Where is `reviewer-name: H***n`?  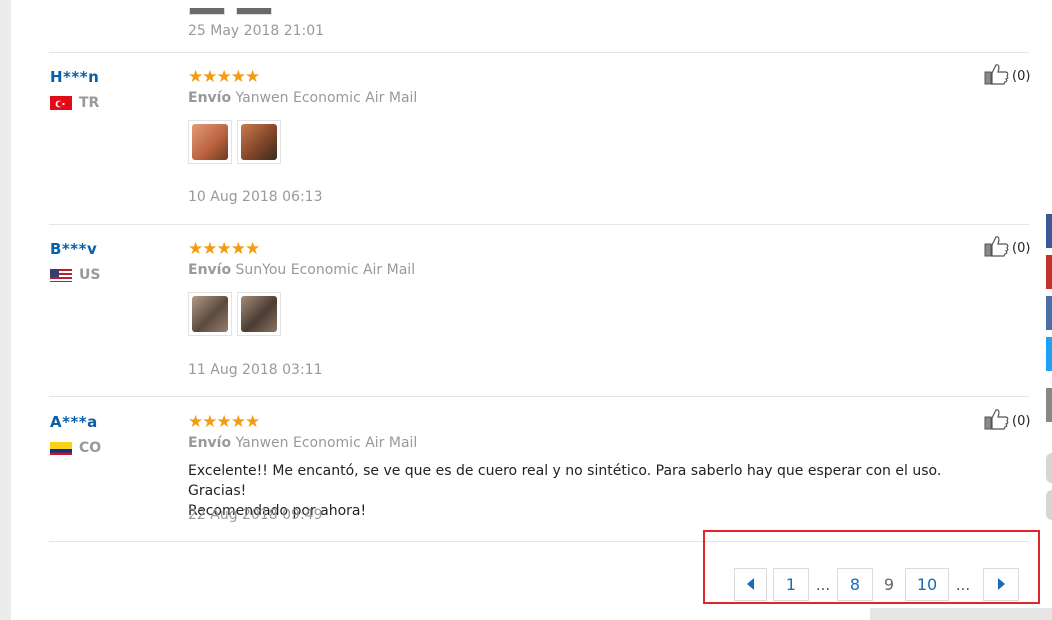 reviewer-name: H***n is located at coordinates (75, 77).